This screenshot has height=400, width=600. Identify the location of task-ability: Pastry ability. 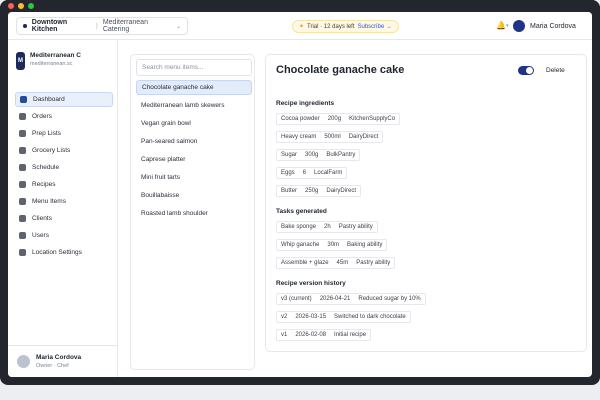
(355, 227).